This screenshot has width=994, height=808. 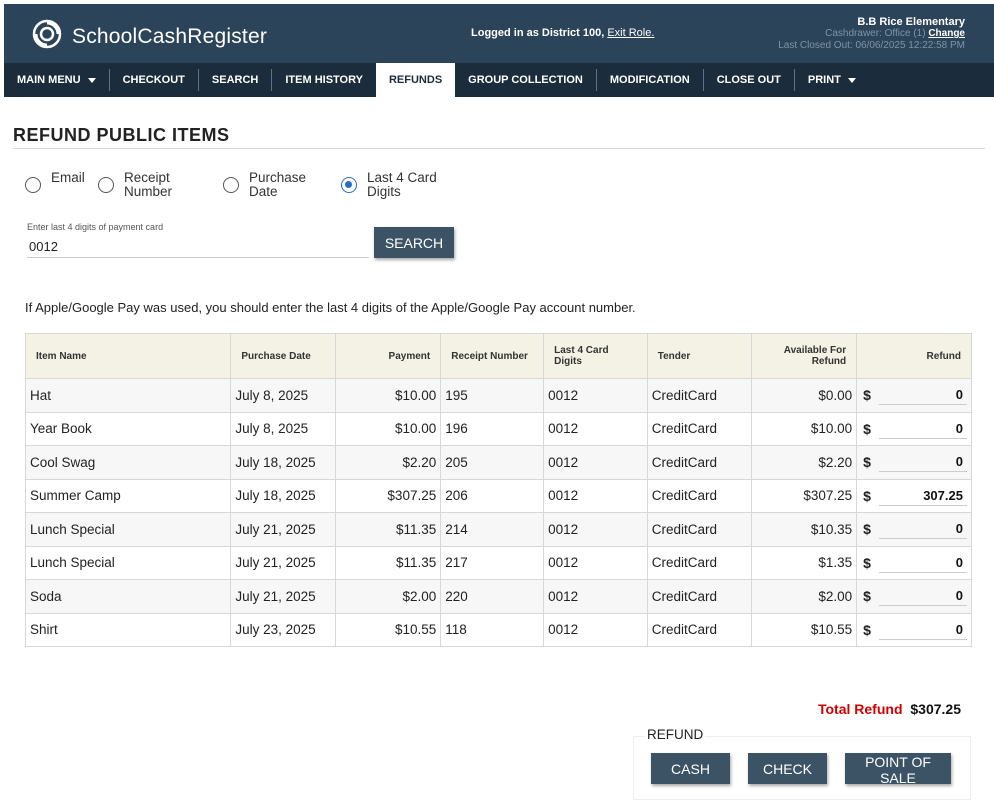 I want to click on cell-receipt: 196, so click(x=492, y=428).